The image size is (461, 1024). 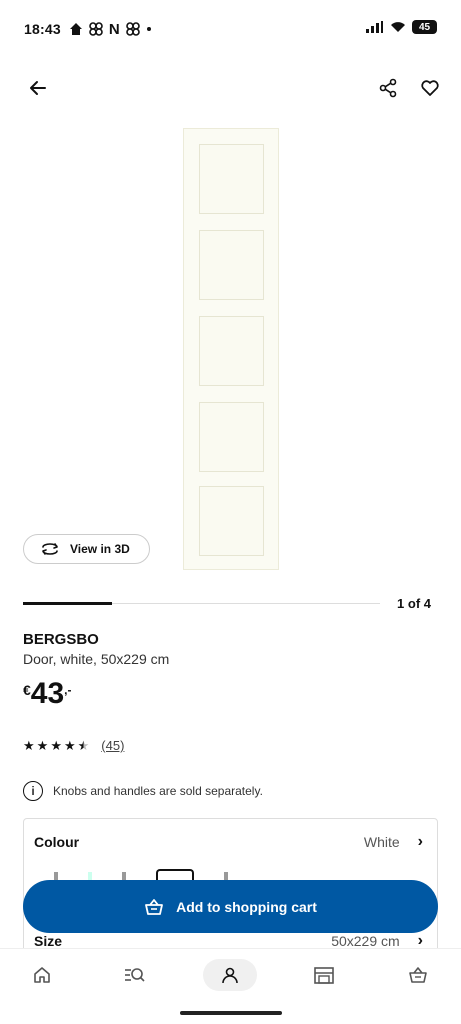 I want to click on profile-icon, so click(x=230, y=975).